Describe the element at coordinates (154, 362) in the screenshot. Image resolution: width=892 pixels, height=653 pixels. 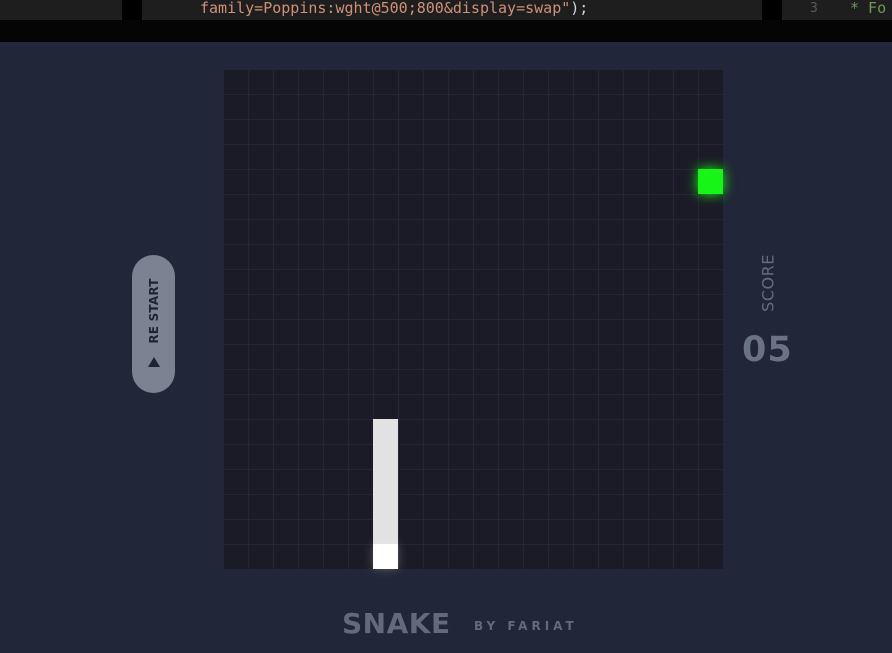
I see `play-icon` at that location.